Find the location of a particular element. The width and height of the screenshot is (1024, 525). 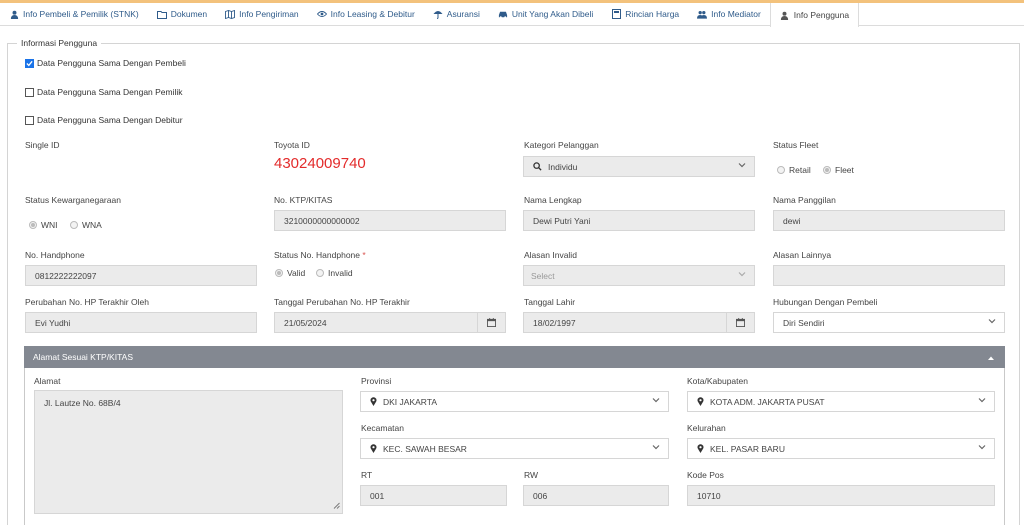

tab-info-leasing: Info Leasing & Debitur is located at coordinates (366, 14).